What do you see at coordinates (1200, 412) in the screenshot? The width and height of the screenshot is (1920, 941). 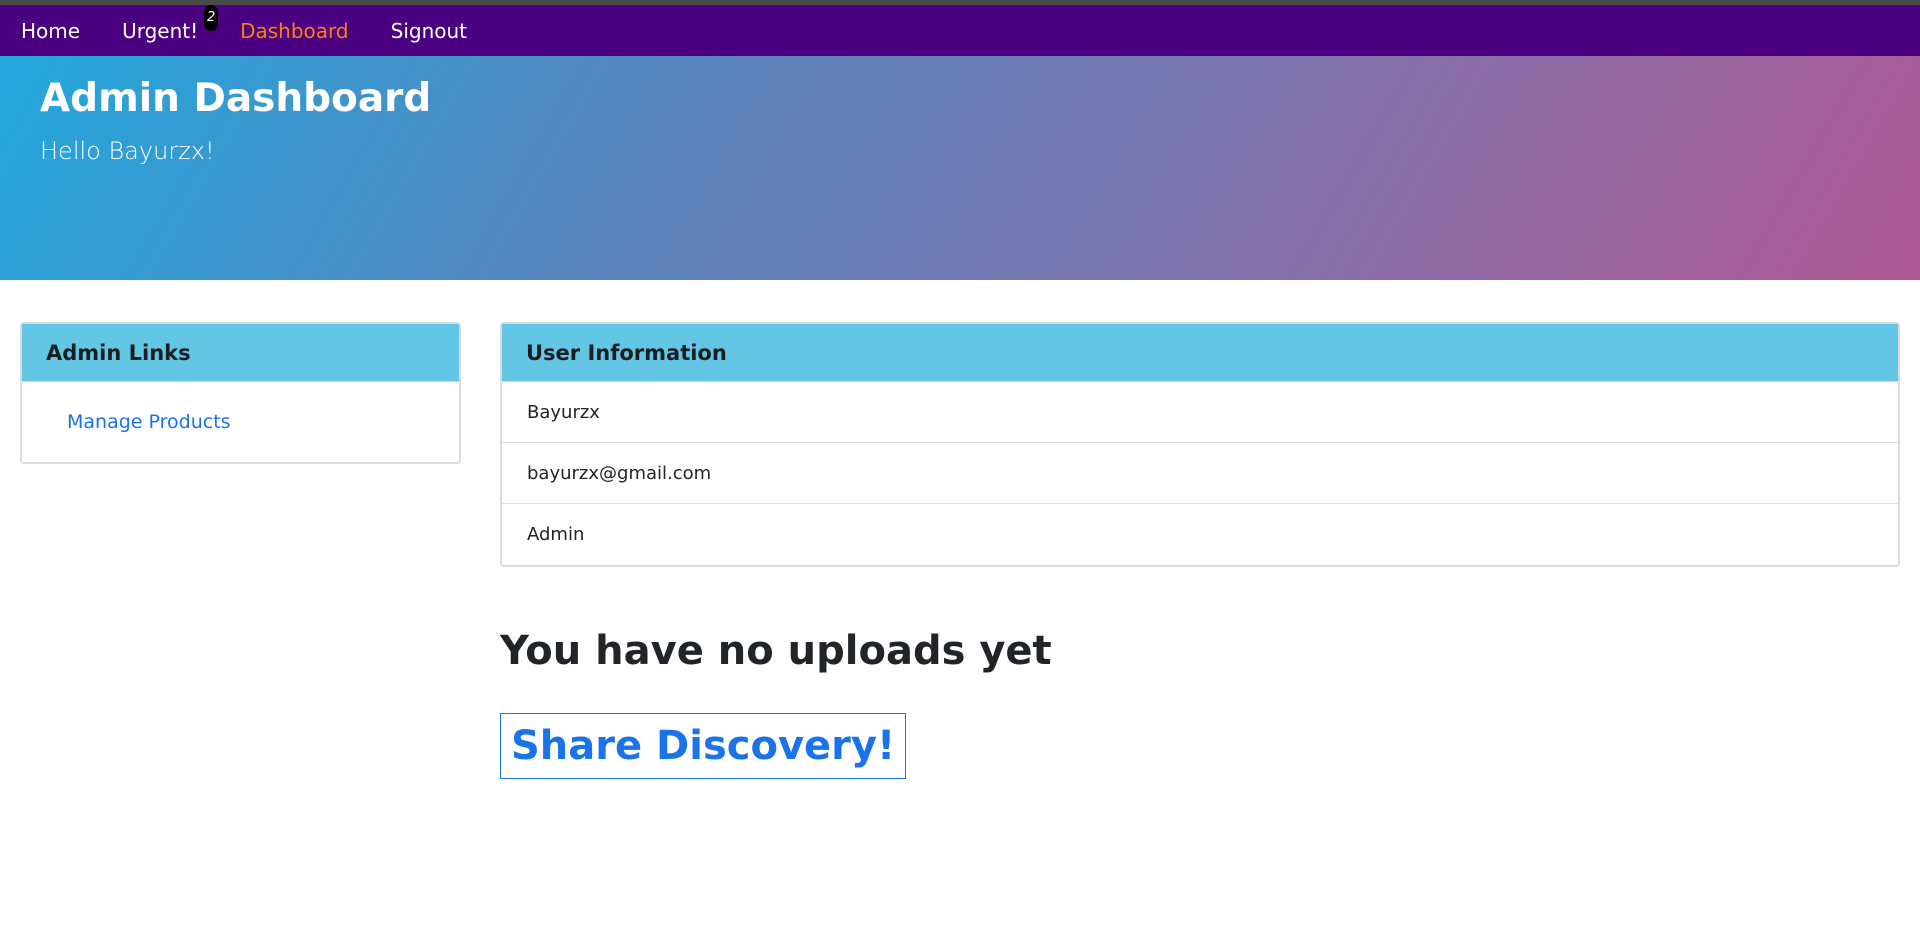 I see `user-name-row: Bayurzx` at bounding box center [1200, 412].